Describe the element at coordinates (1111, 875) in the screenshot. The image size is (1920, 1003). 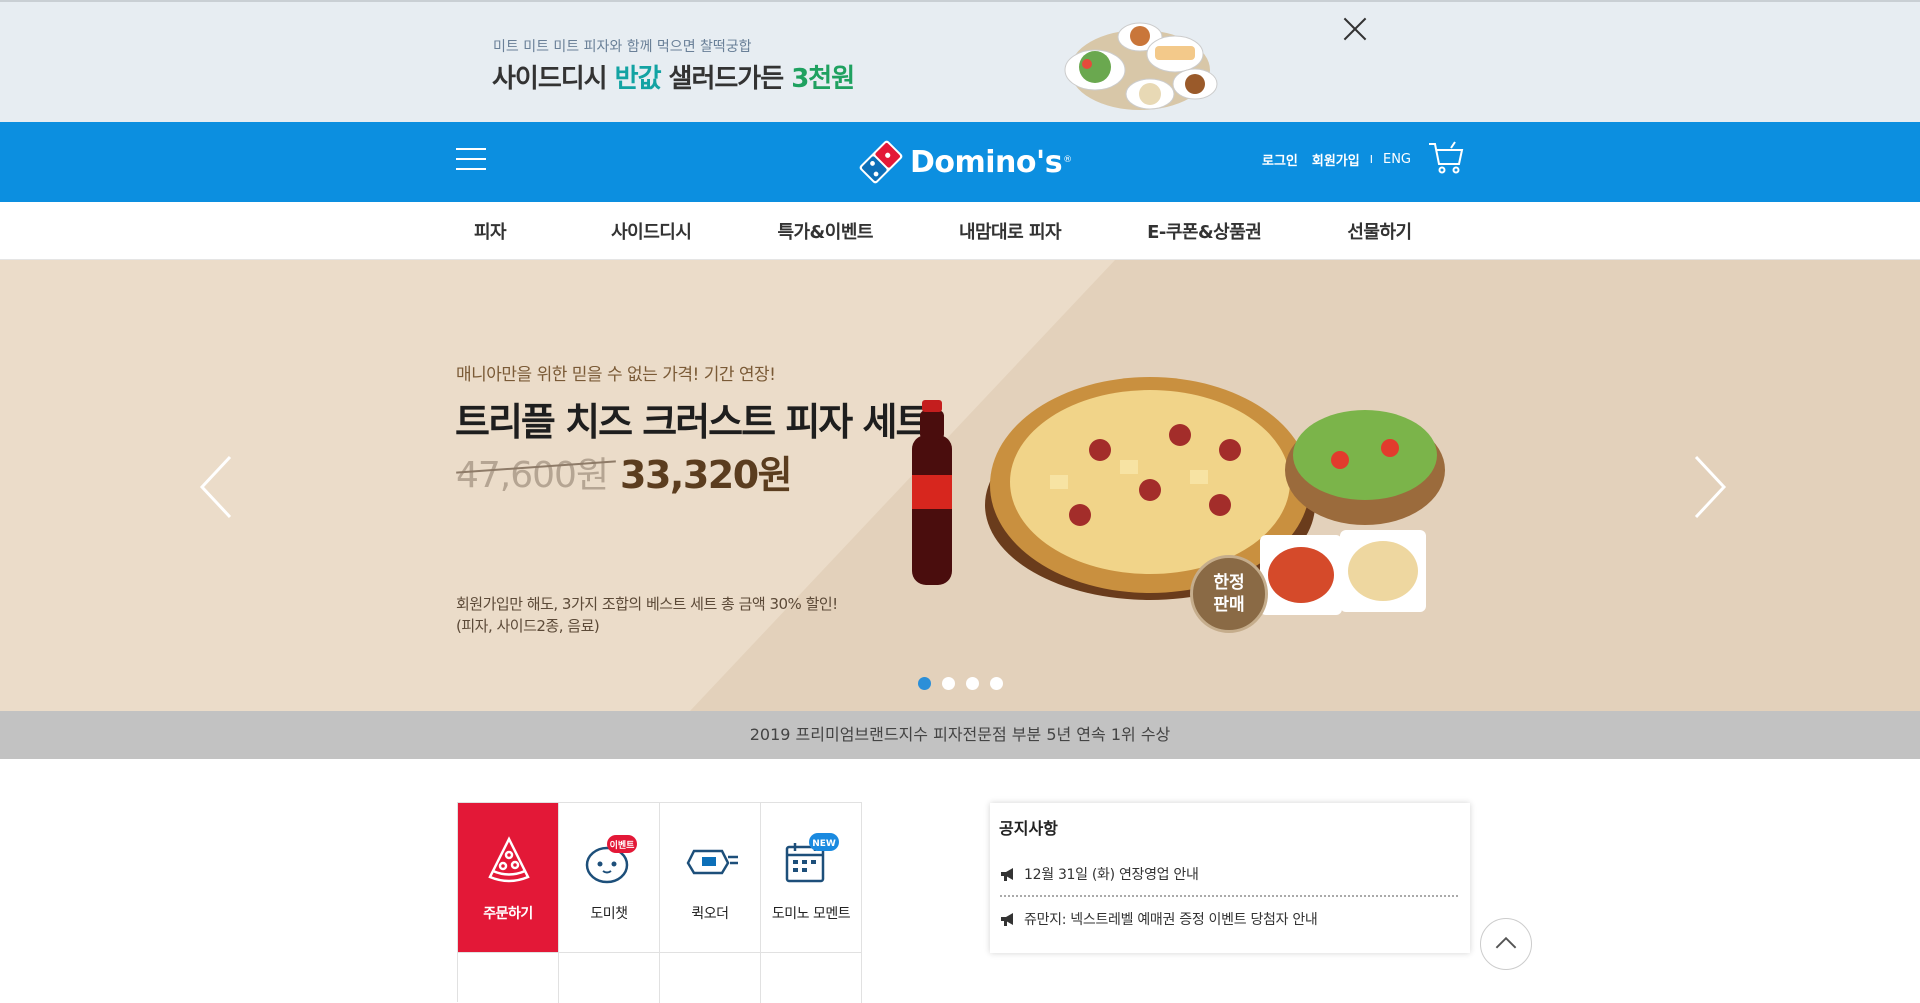
I see `notice-text: 12월 31일 (화) 연장영업 안내` at that location.